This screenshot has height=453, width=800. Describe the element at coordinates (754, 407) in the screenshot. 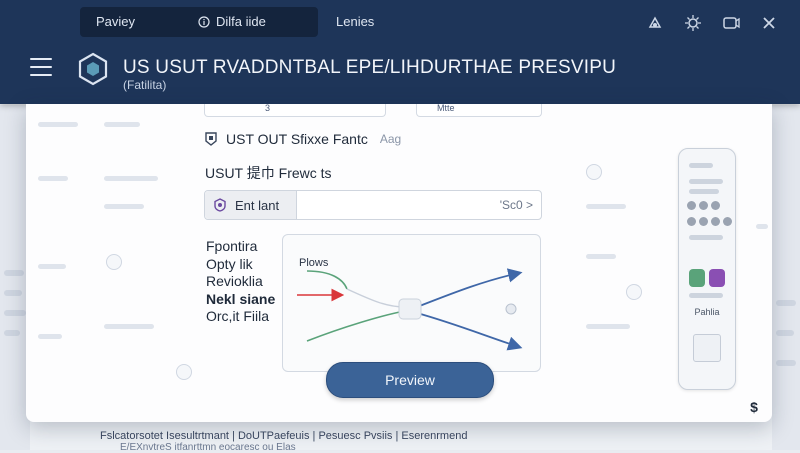

I see `dollar-icon: $` at that location.